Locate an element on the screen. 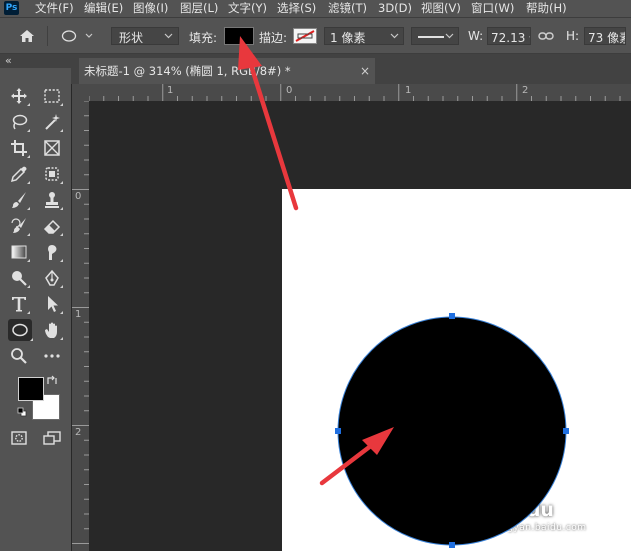 This screenshot has height=551, width=631. anchor-point-top is located at coordinates (452, 316).